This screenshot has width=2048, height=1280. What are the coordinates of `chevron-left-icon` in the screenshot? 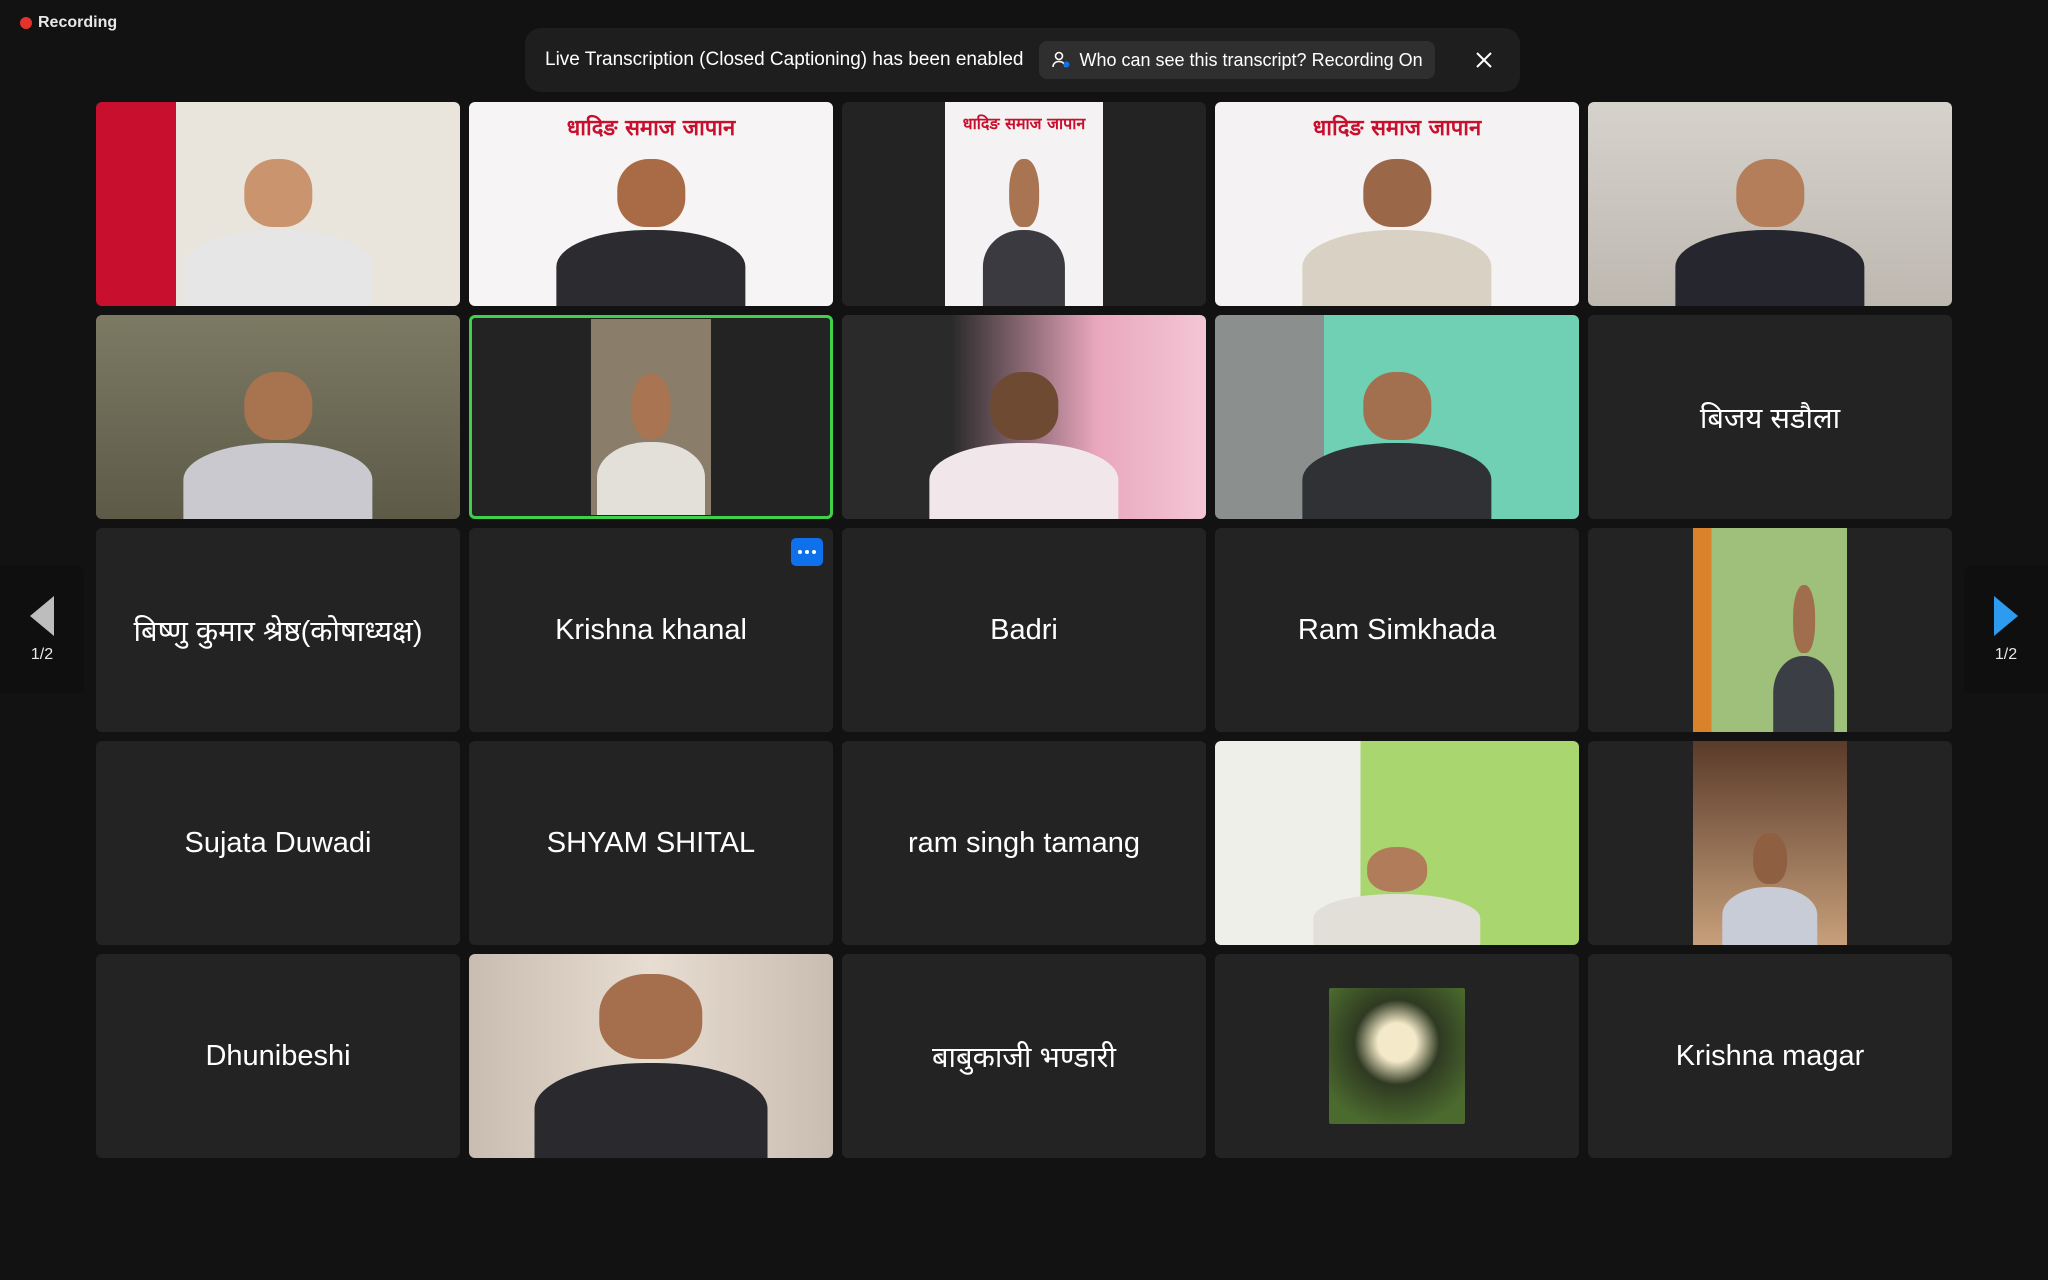 It's located at (42, 616).